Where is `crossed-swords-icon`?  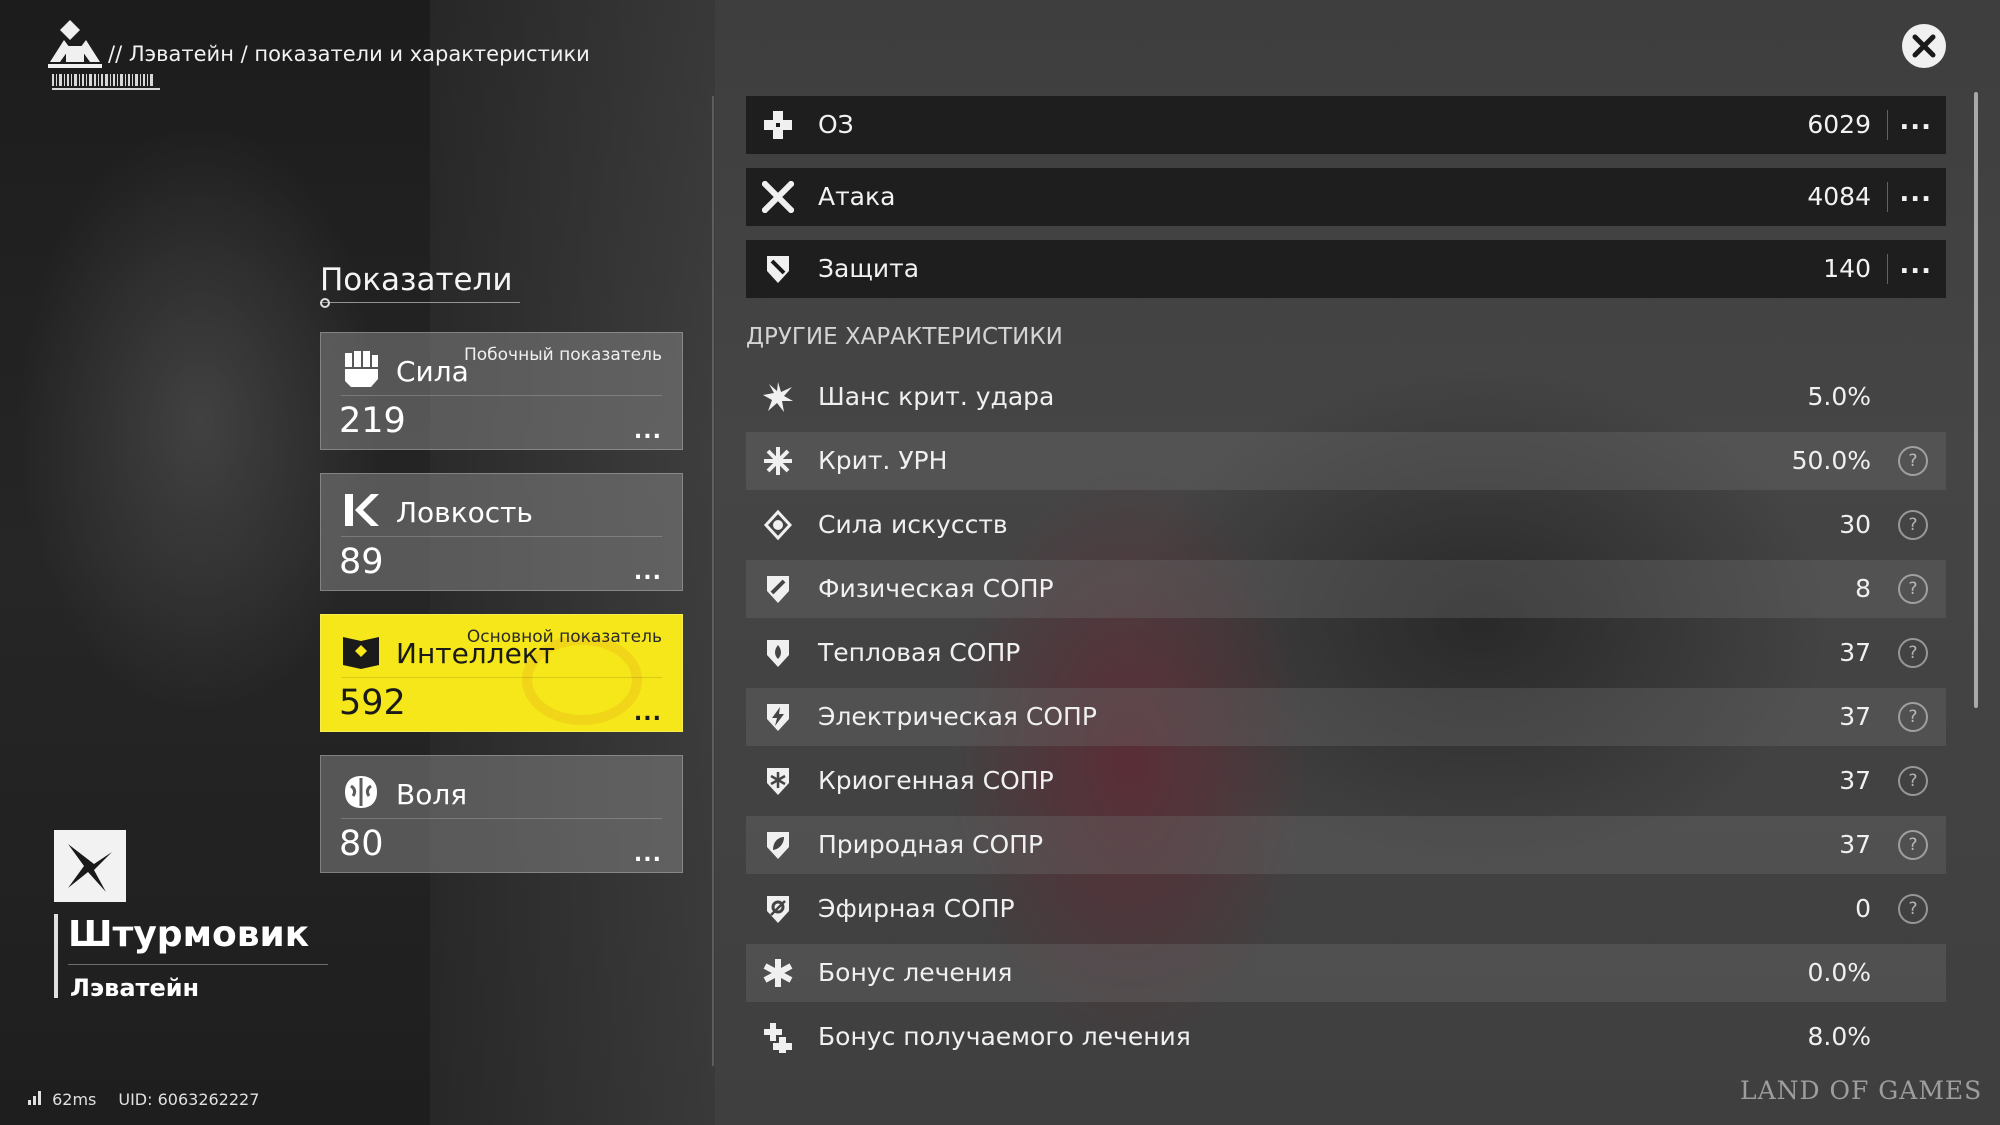 crossed-swords-icon is located at coordinates (778, 197).